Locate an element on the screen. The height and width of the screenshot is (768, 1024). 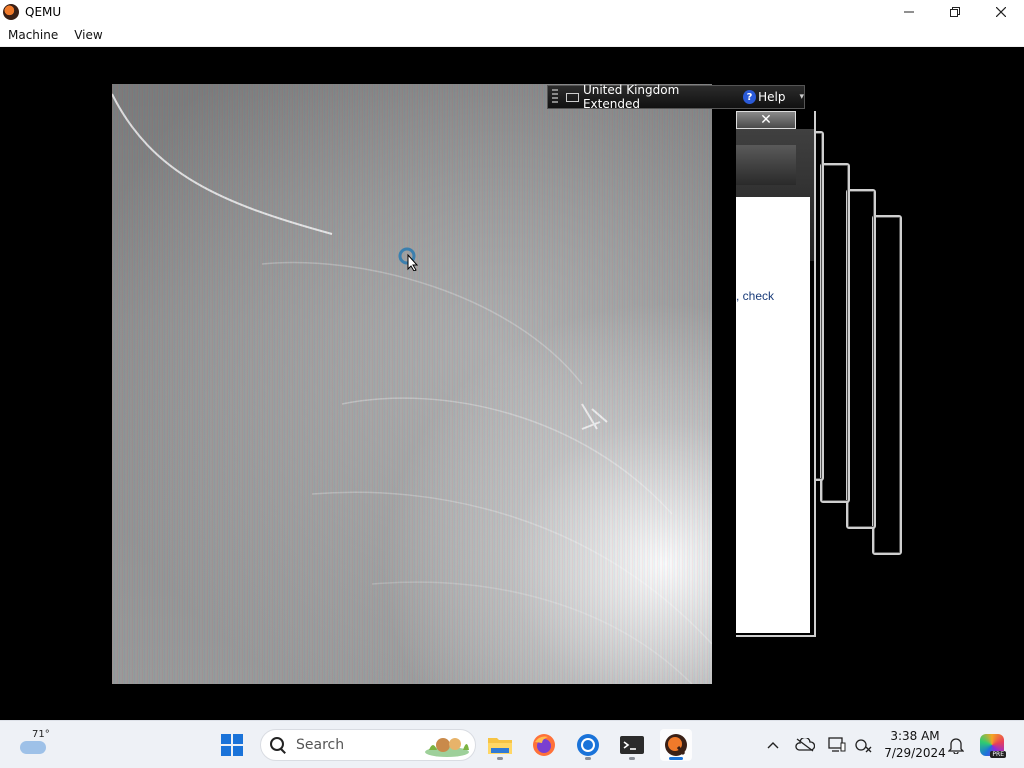
menu-view: View is located at coordinates (88, 35).